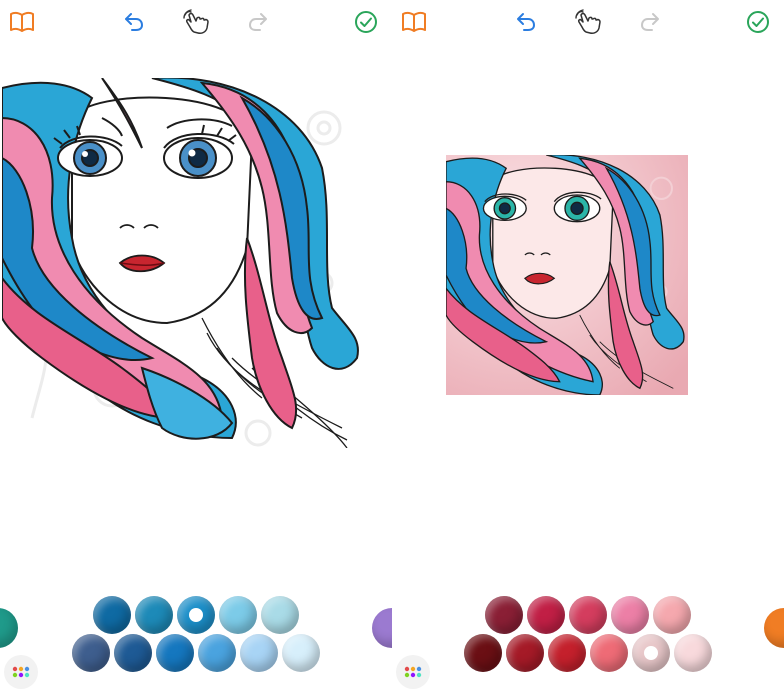 The width and height of the screenshot is (784, 696). I want to click on girl-portrait-illustration, so click(566, 275).